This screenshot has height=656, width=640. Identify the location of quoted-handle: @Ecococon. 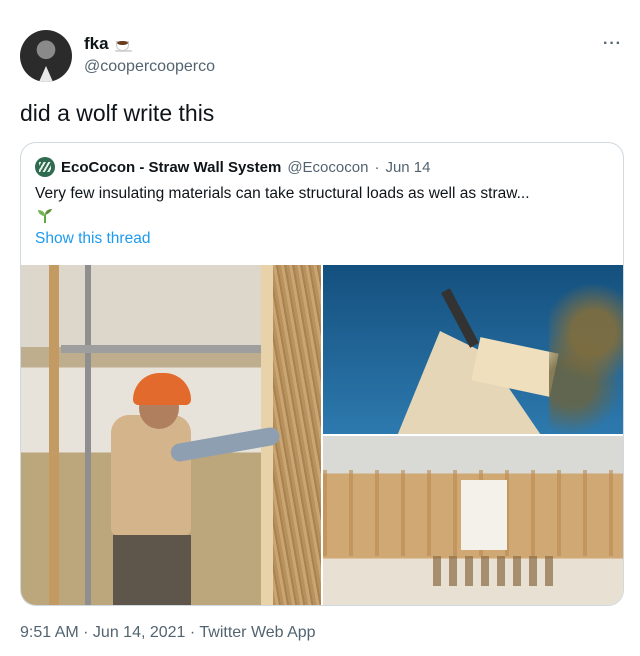
(328, 167).